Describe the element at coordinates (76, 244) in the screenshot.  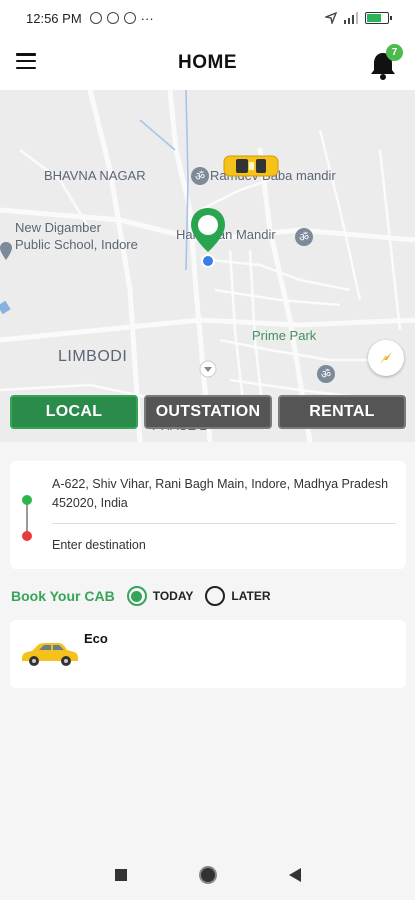
I see `map-label-school-line2: Public School, Indore` at that location.